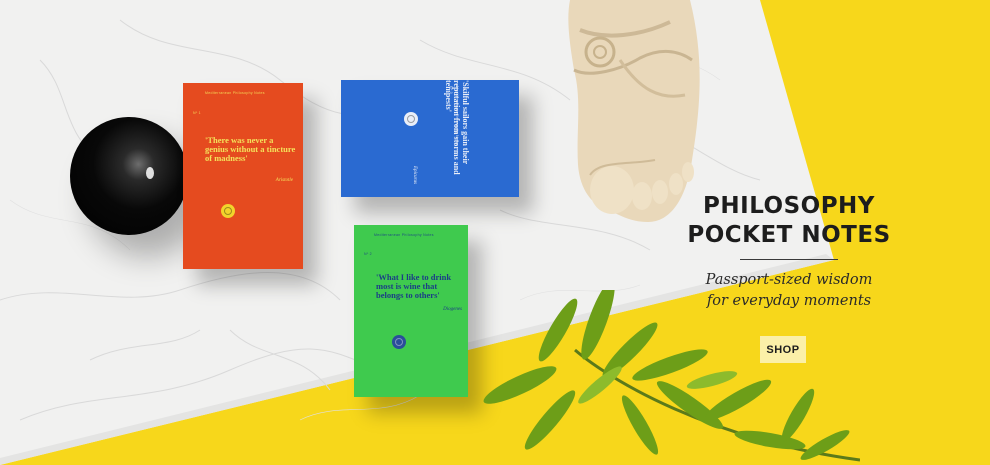 Image resolution: width=990 pixels, height=465 pixels. Describe the element at coordinates (368, 254) in the screenshot. I see `notebook-green-number: Nº 2` at that location.